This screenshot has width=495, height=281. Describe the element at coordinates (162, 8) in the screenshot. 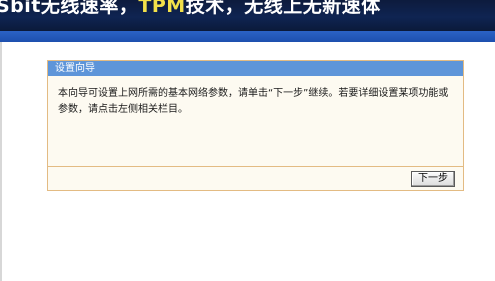

I see `banner-slogan-highlight: TPM` at that location.